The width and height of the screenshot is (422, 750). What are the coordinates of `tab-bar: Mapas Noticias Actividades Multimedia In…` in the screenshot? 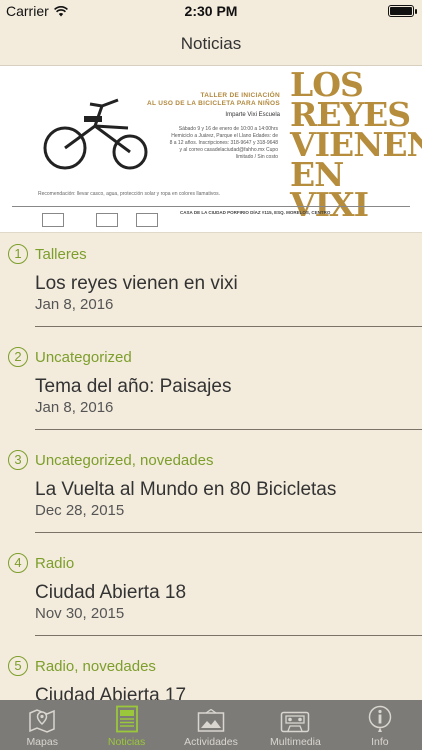 It's located at (211, 725).